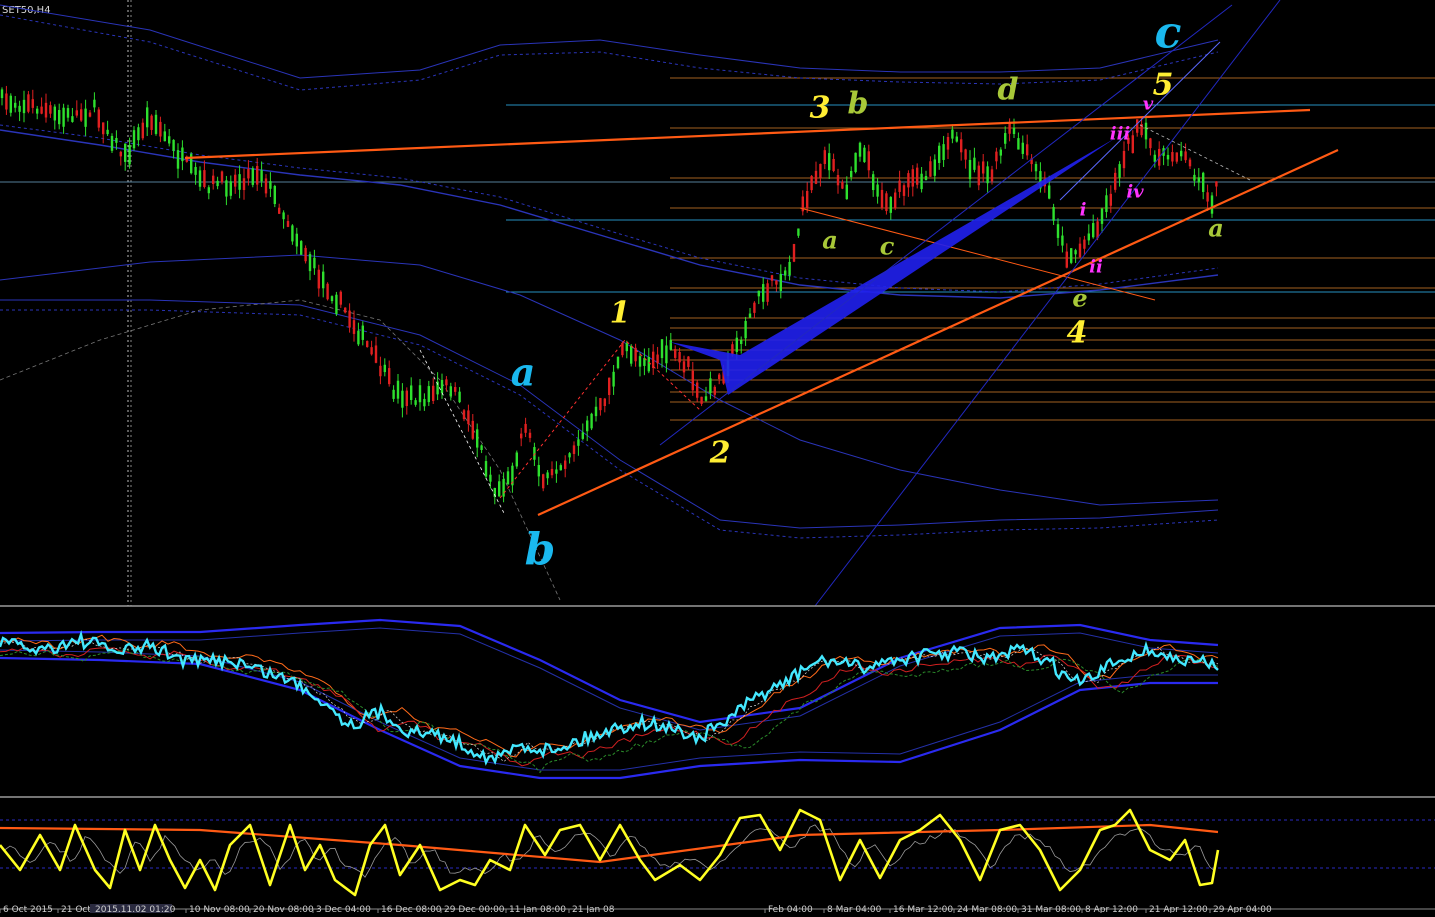 Image resolution: width=1435 pixels, height=917 pixels. I want to click on time-label-6: 16 Dec 08:00, so click(411, 909).